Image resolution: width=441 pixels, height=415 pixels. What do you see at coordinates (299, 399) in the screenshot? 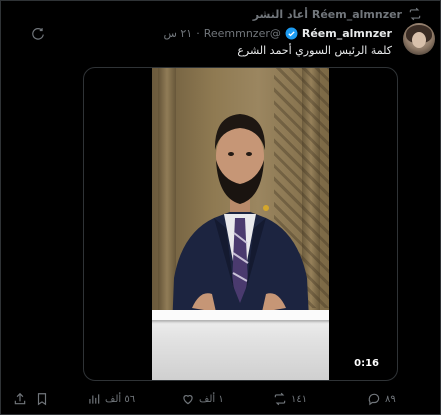
I see `reposts-count: ١٤١` at bounding box center [299, 399].